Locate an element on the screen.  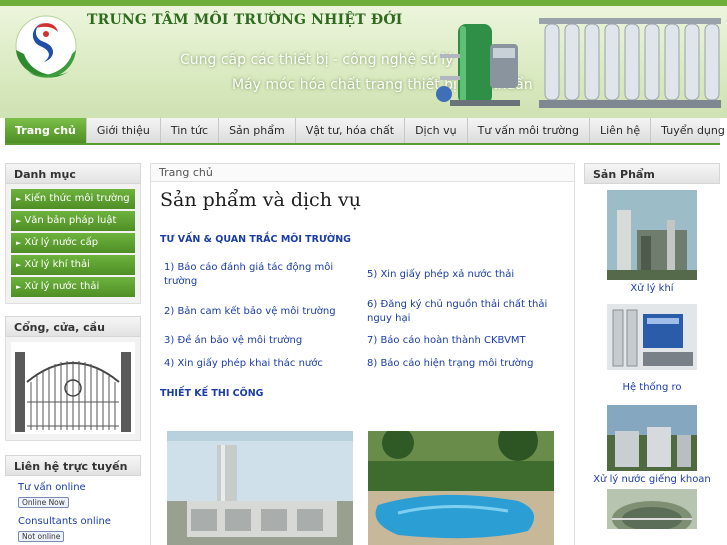
product-label: Xử lý nước giếng khoan is located at coordinates (652, 479).